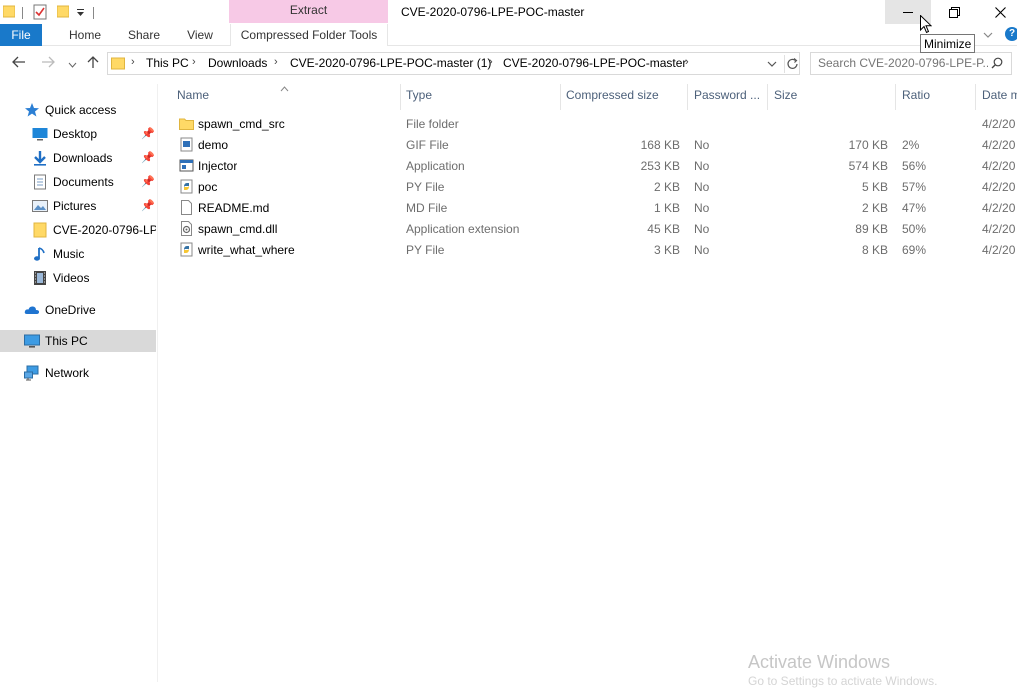 The width and height of the screenshot is (1017, 688). Describe the element at coordinates (997, 12) in the screenshot. I see `close-button` at that location.